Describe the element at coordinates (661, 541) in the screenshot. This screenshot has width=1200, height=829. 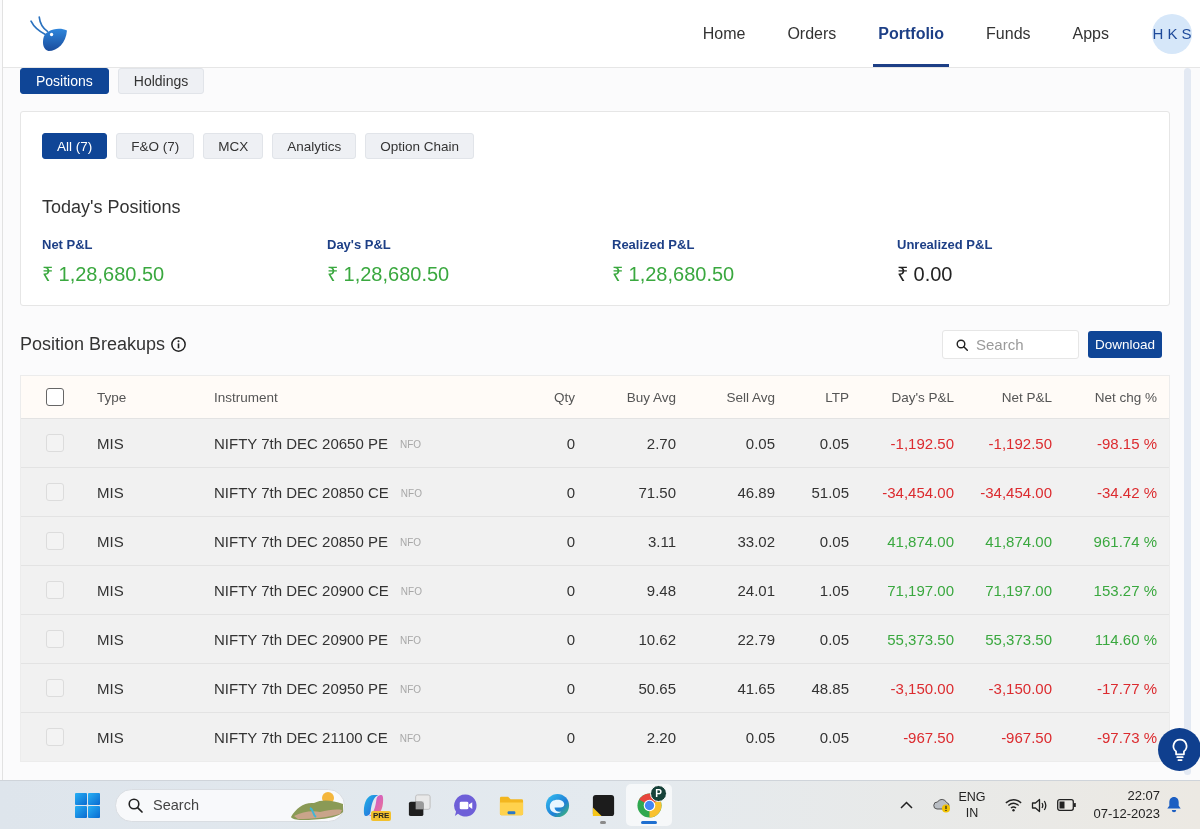
I see `number-cell: 3.11` at that location.